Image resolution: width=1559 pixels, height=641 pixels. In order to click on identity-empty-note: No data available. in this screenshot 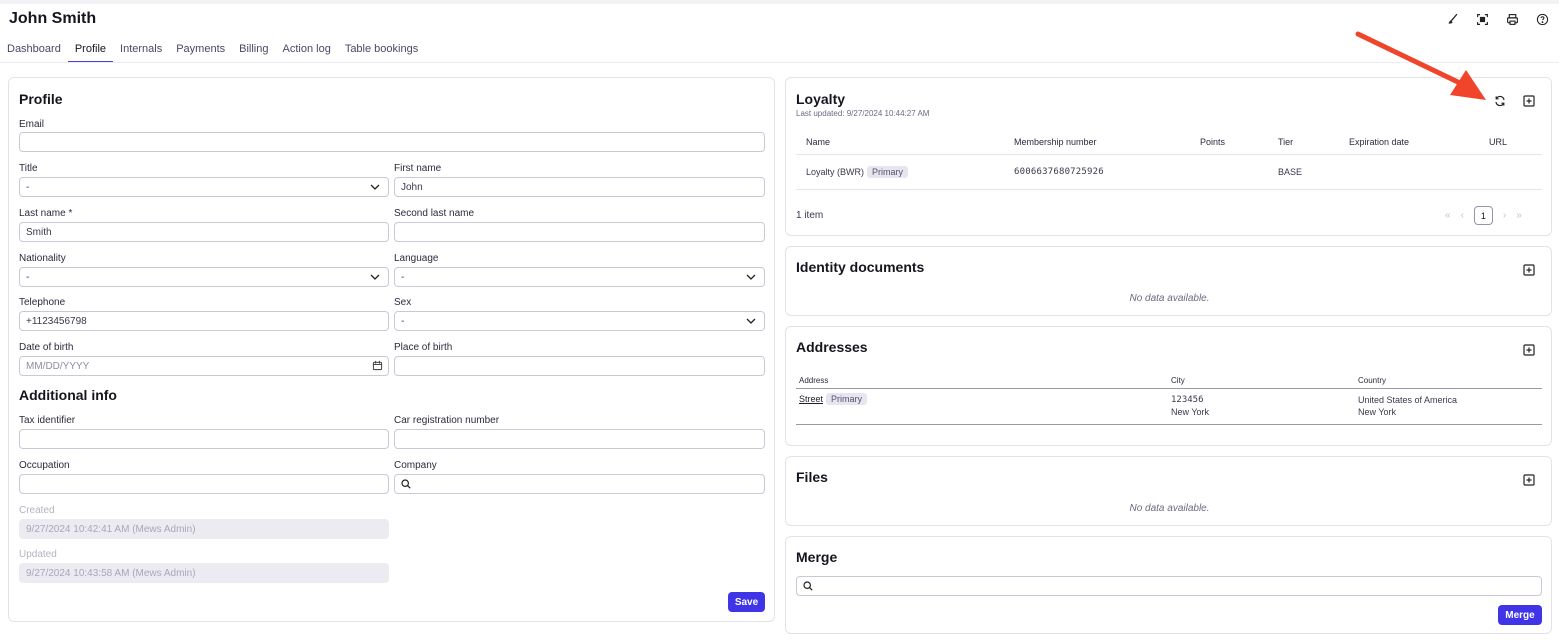, I will do `click(1169, 298)`.